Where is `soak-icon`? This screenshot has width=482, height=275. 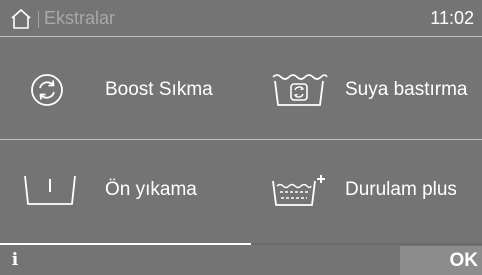 soak-icon is located at coordinates (300, 90).